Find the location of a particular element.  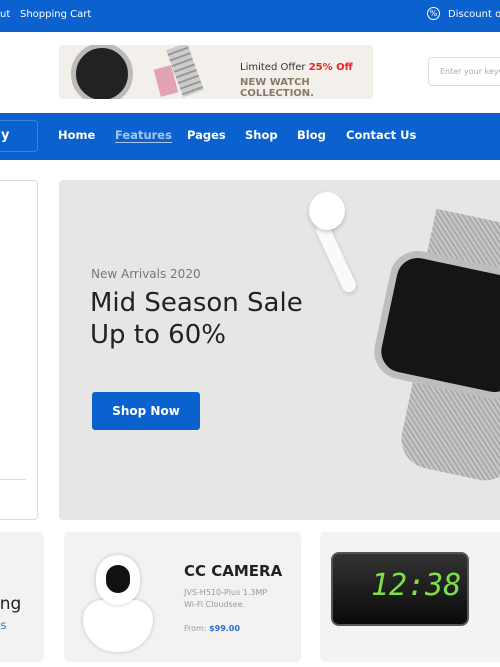

card-description: JVS-H510-Plus 1.3MP Wi-Fi Cloudsee. is located at coordinates (226, 598).